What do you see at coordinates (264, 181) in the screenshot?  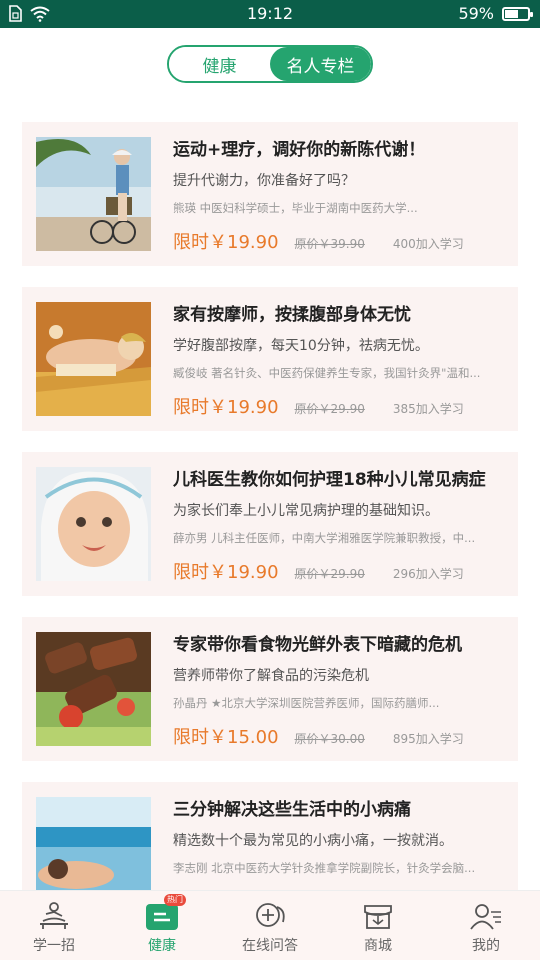 I see `course-subtitle: 提升代谢力，你准备好了吗？` at bounding box center [264, 181].